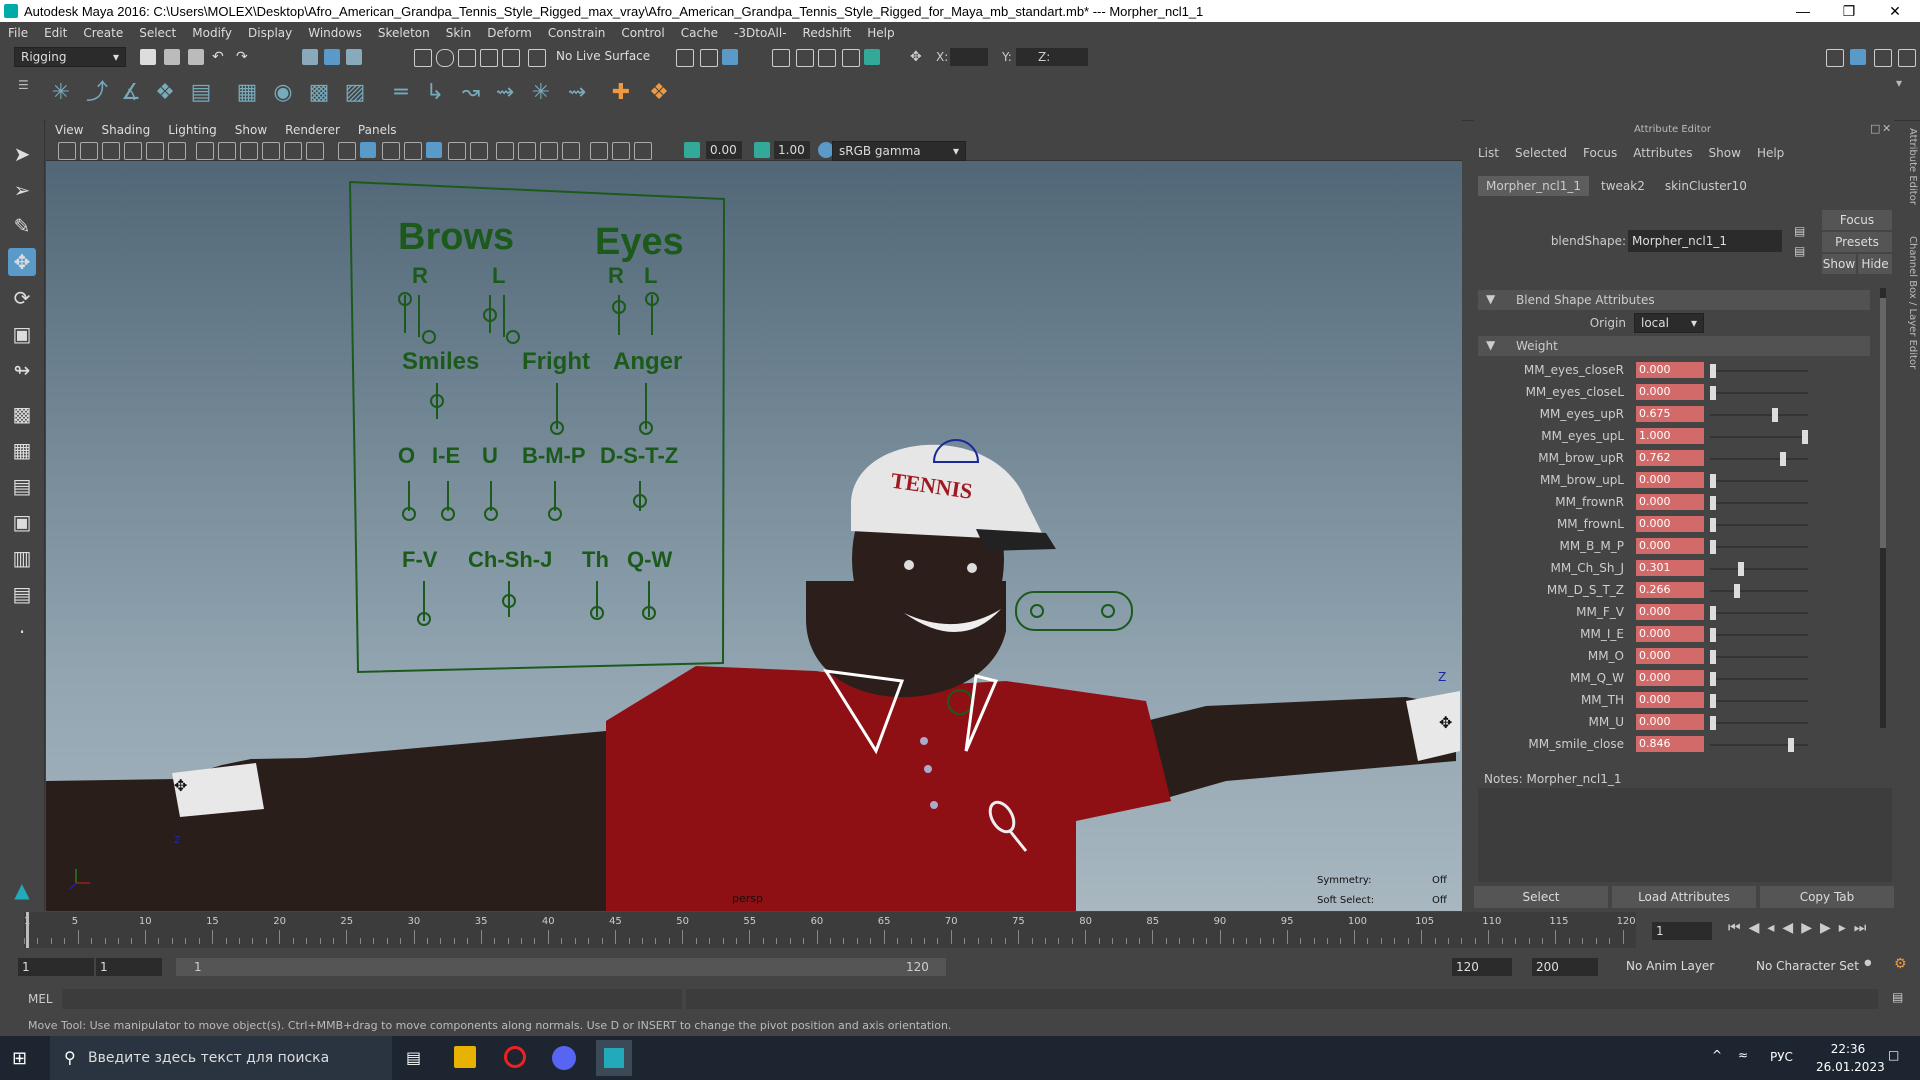  What do you see at coordinates (22, 334) in the screenshot?
I see `scale-tool-icon: ▣` at bounding box center [22, 334].